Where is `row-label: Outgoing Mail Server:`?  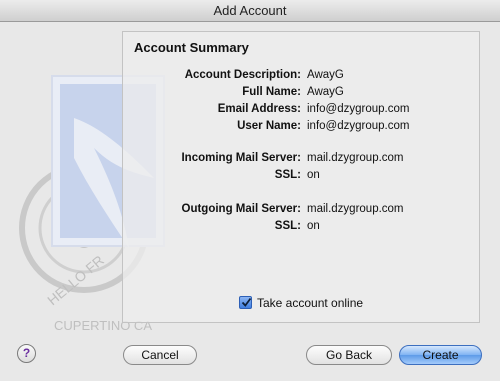 row-label: Outgoing Mail Server: is located at coordinates (241, 209).